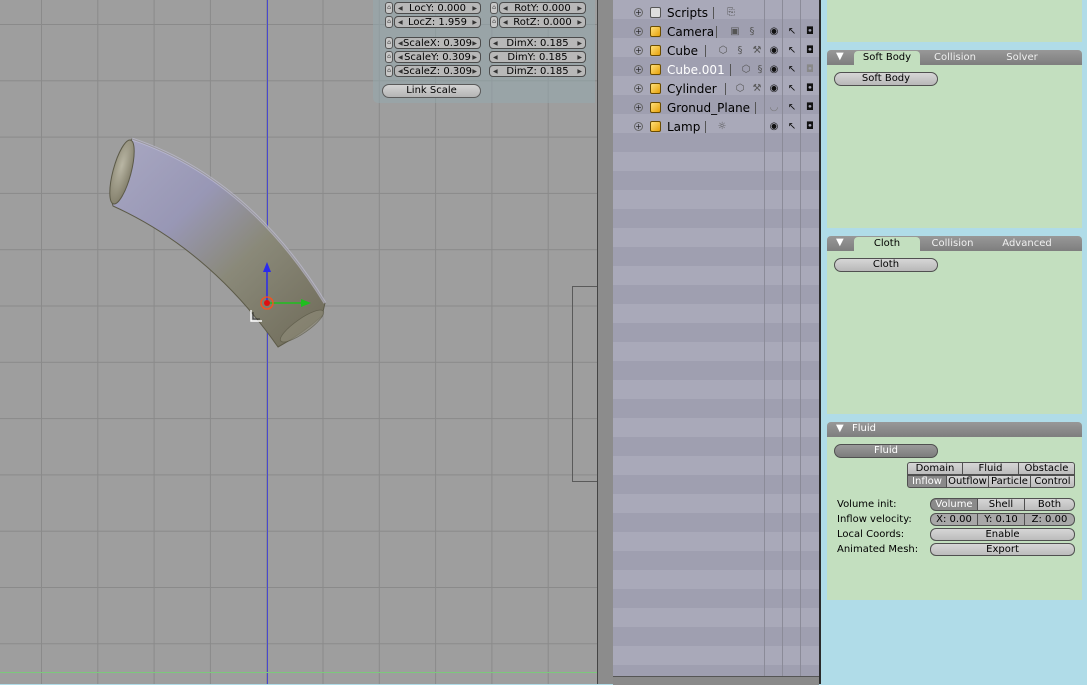 Image resolution: width=1087 pixels, height=685 pixels. Describe the element at coordinates (886, 79) in the screenshot. I see `soft-body-toggle: Soft Body` at that location.